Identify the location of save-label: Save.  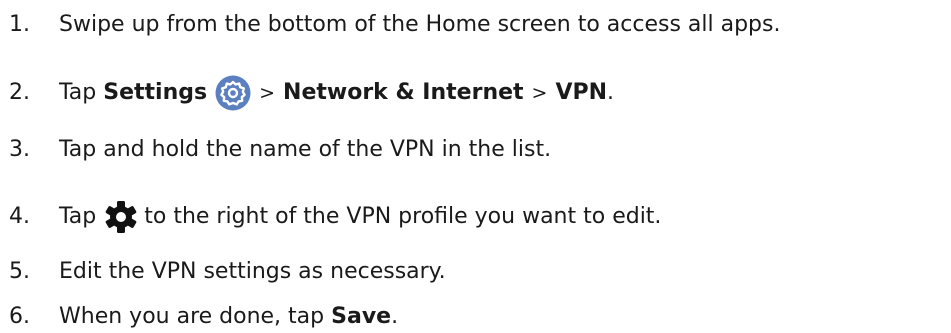
(361, 316).